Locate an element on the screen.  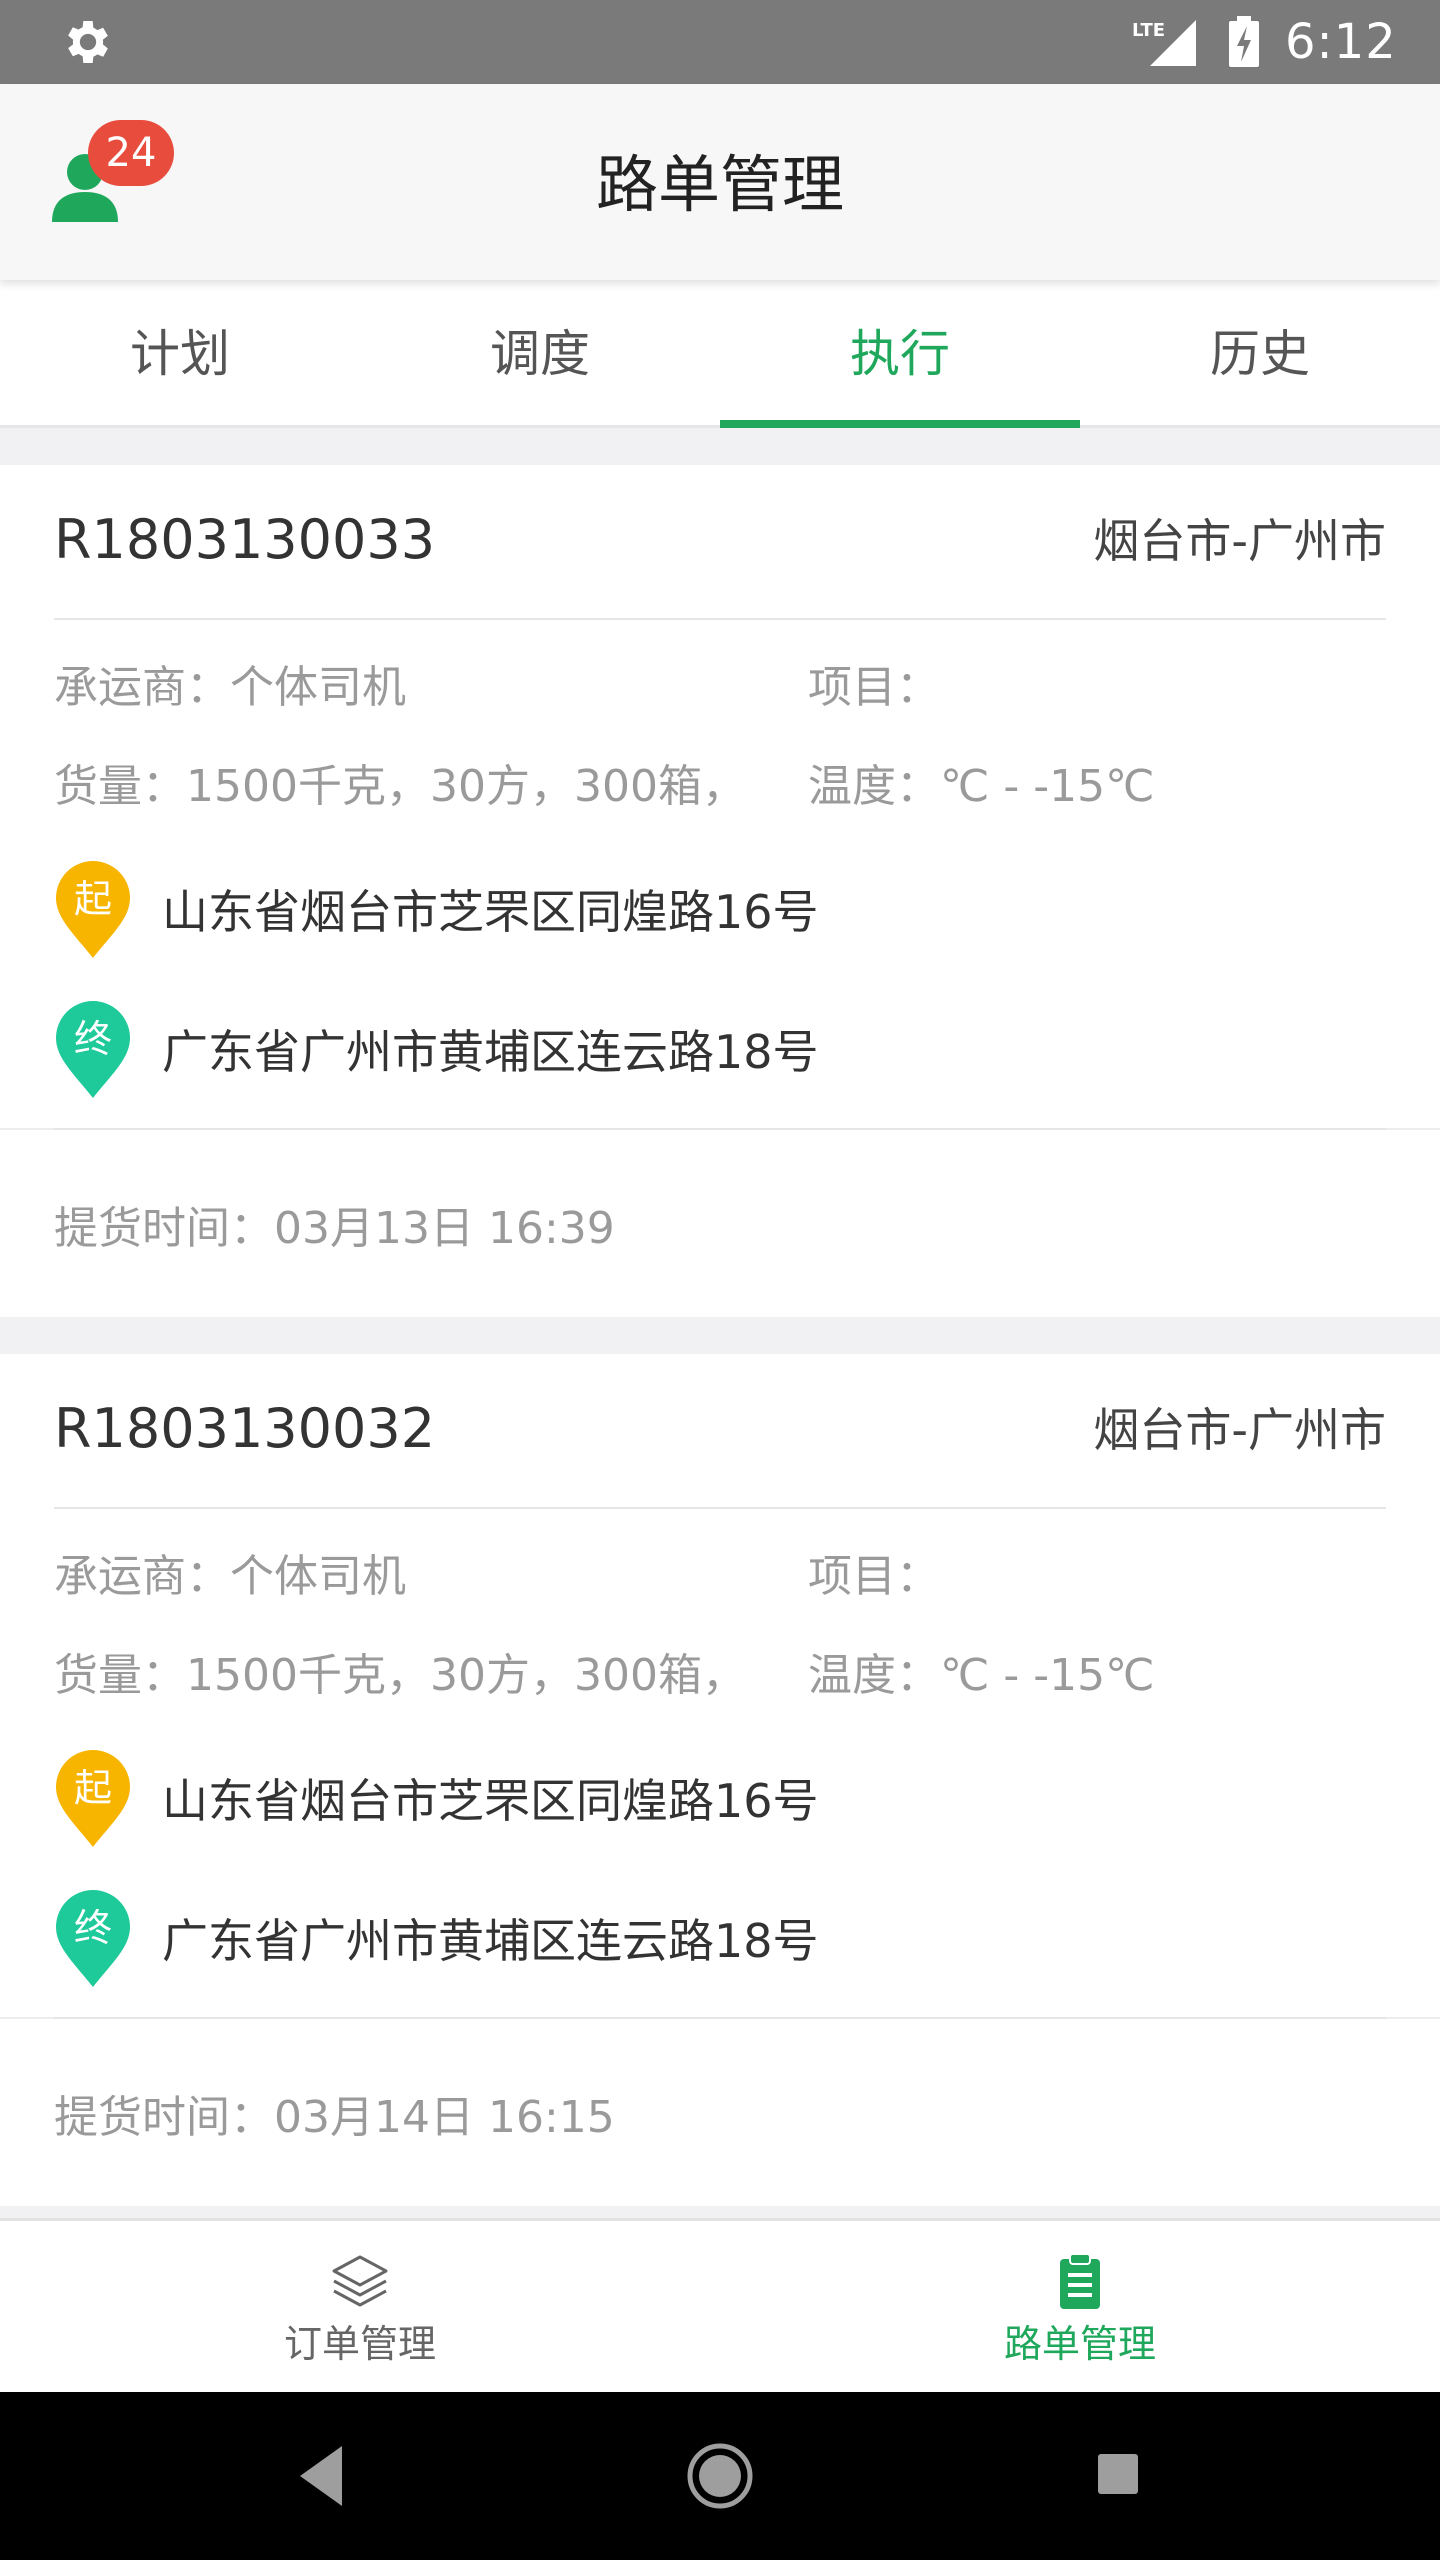
pickup-time: 提货时间：03月14日 16:15 is located at coordinates (334, 2117).